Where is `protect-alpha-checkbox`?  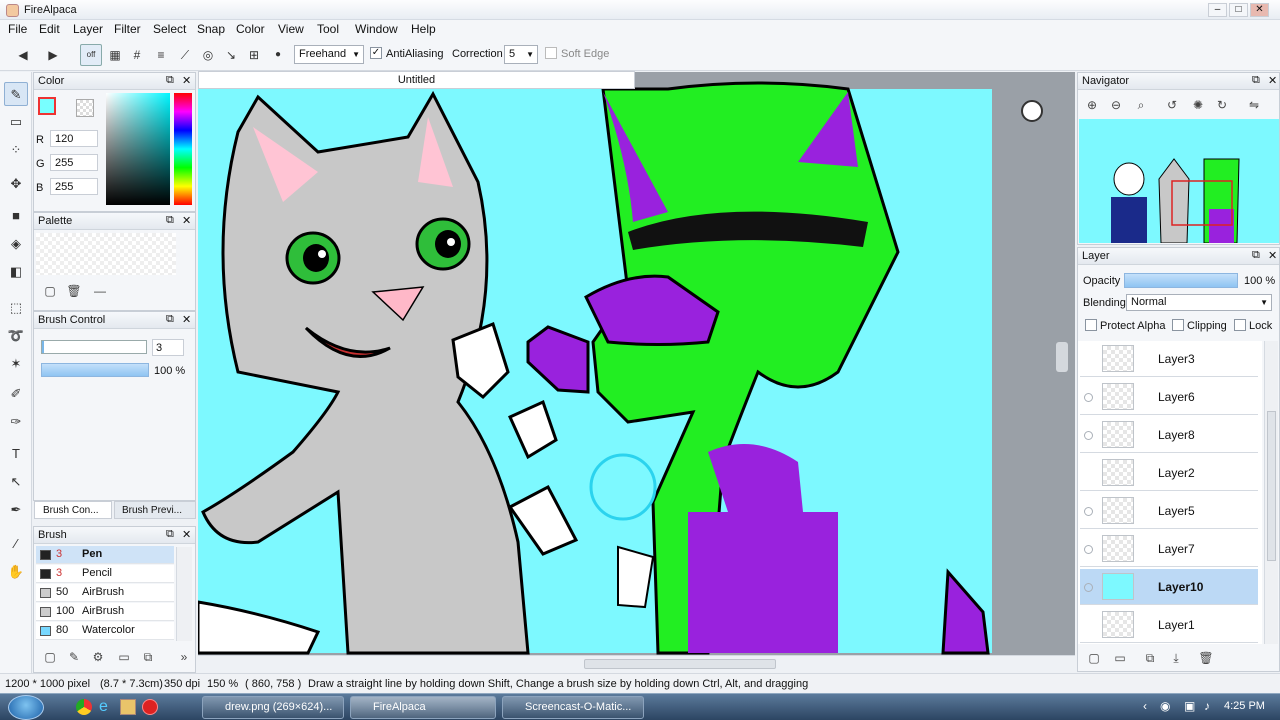 protect-alpha-checkbox is located at coordinates (1091, 325).